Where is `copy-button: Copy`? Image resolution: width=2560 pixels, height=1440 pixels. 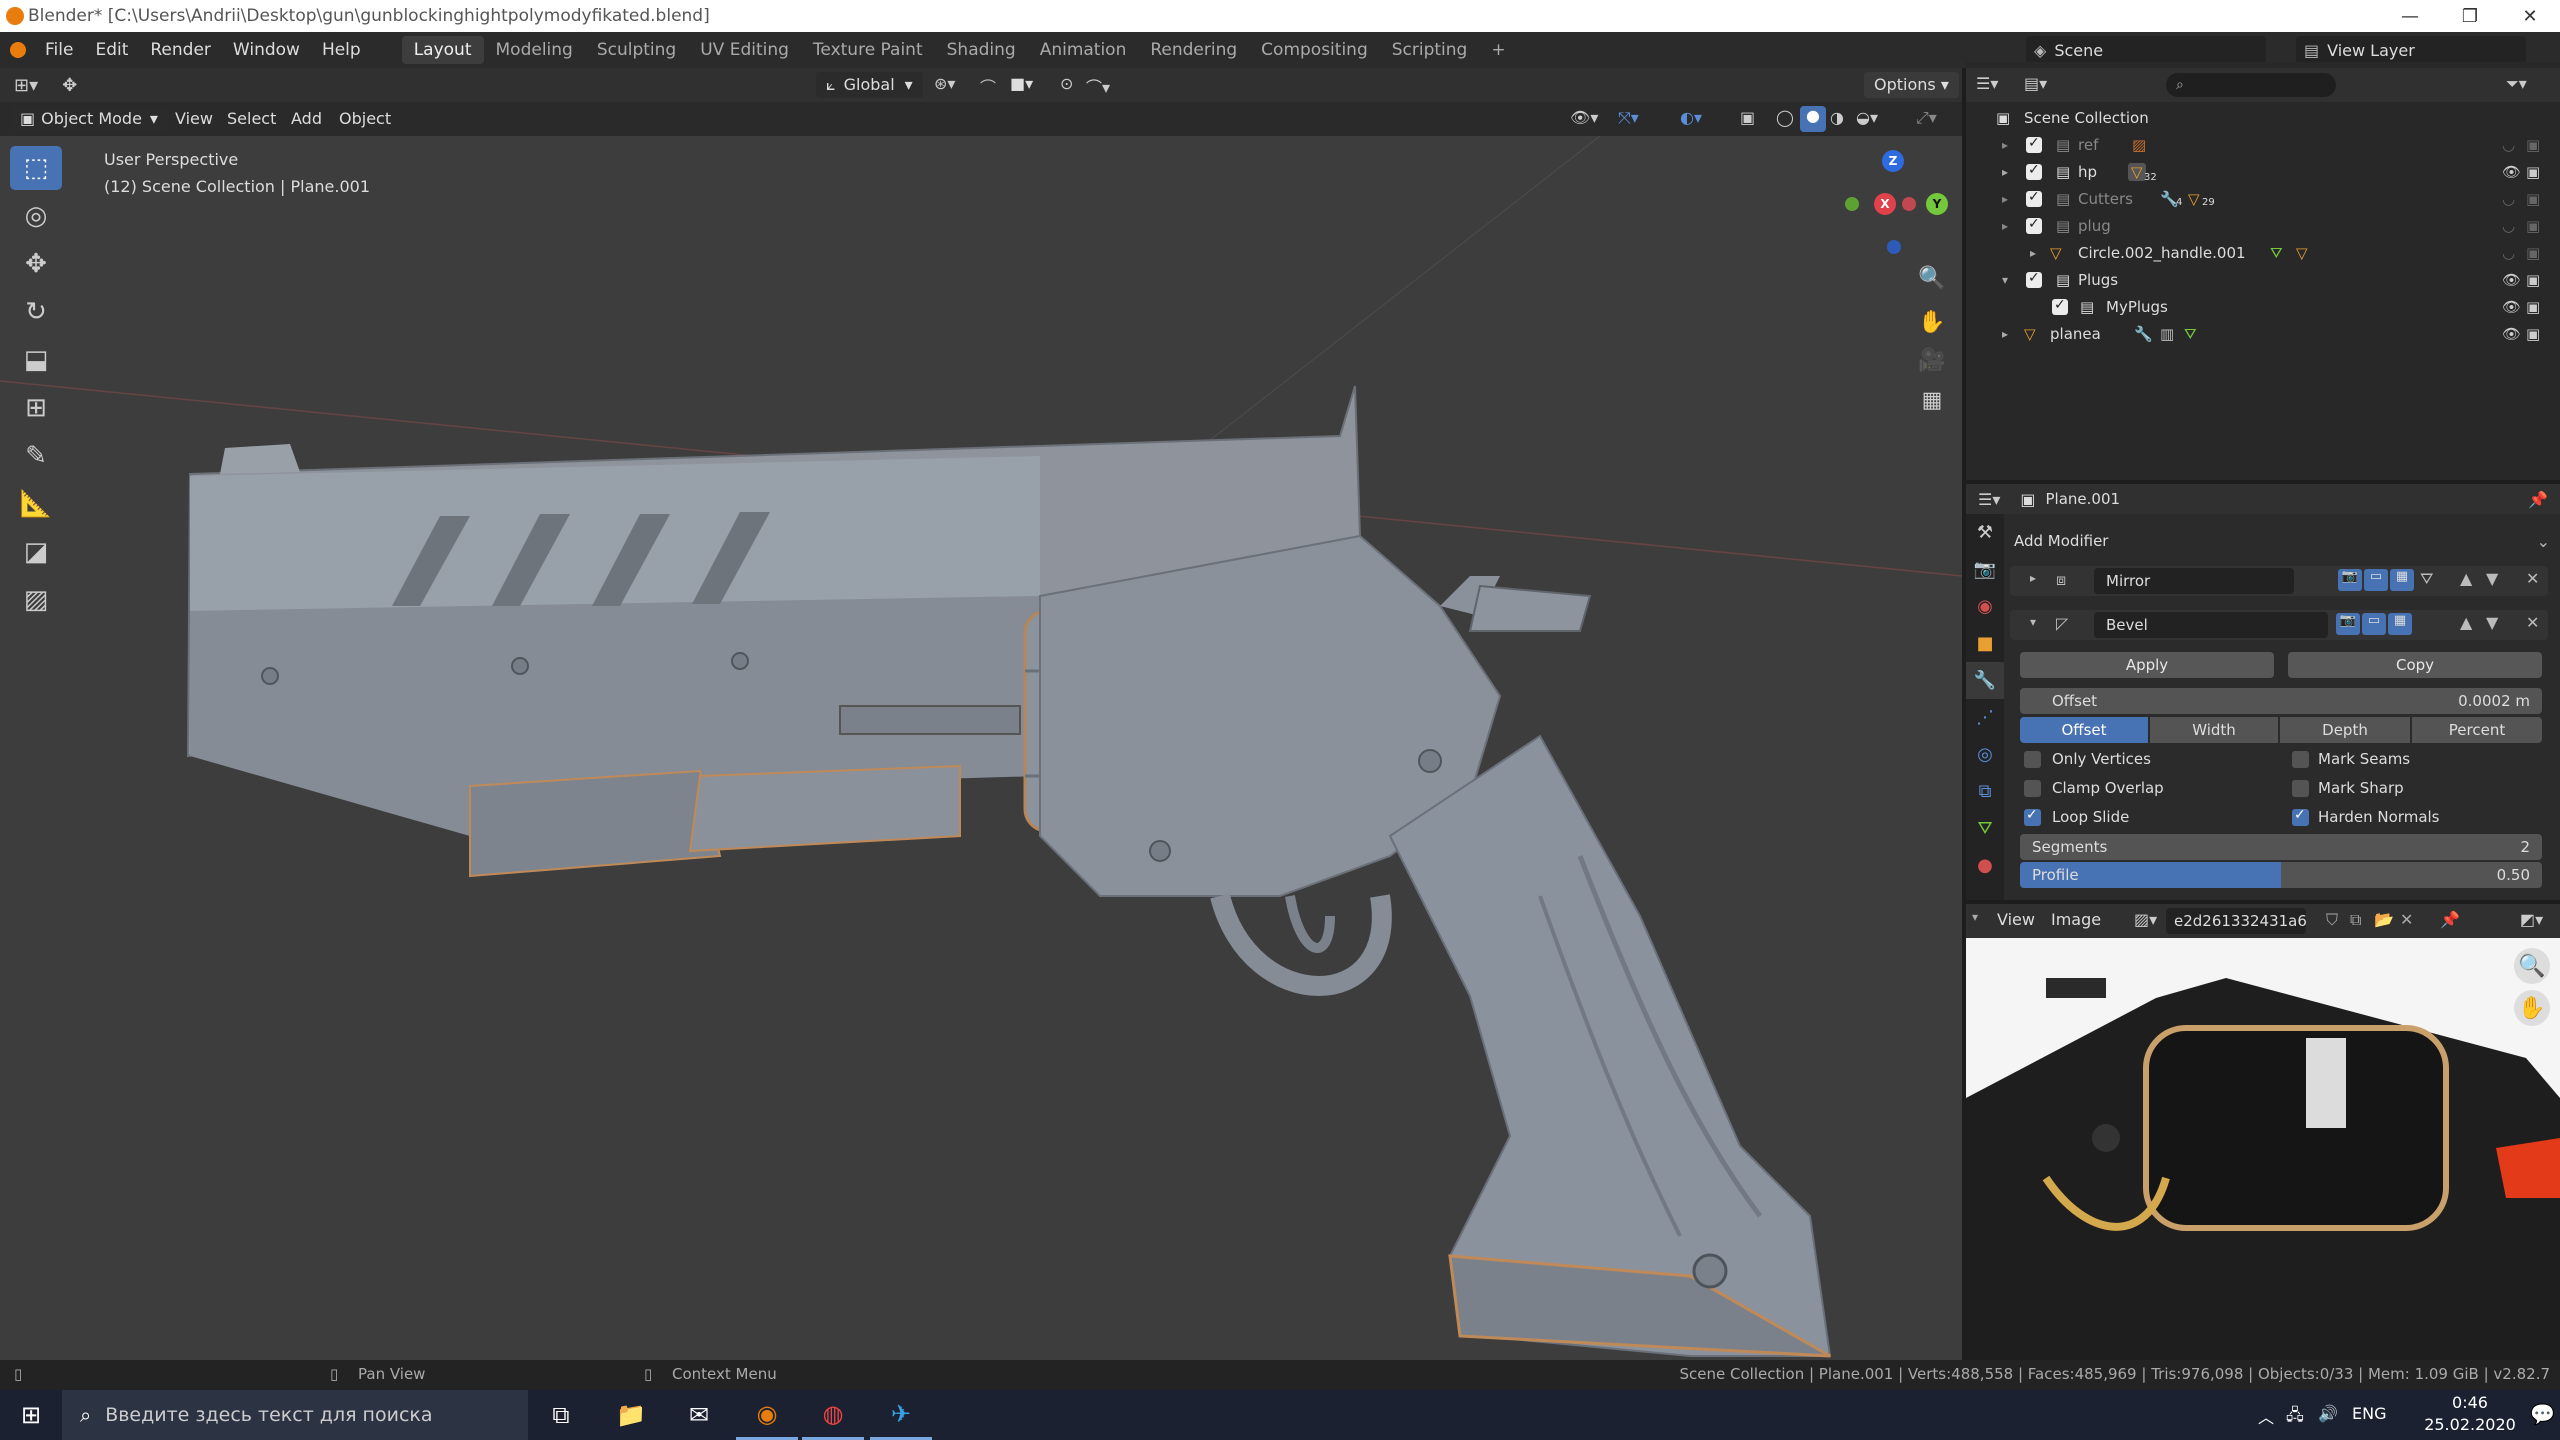
copy-button: Copy is located at coordinates (2415, 665).